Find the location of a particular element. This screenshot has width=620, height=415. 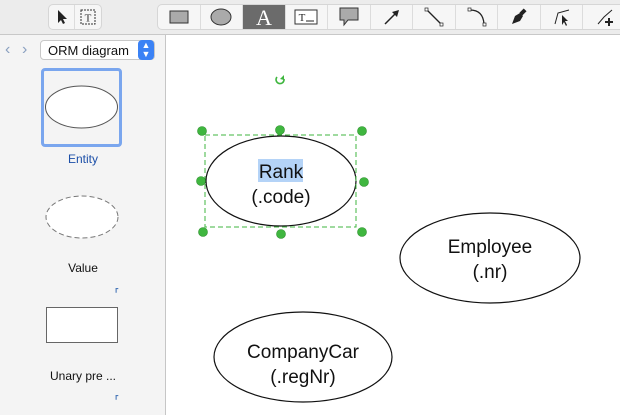

text-tool: A is located at coordinates (264, 17).